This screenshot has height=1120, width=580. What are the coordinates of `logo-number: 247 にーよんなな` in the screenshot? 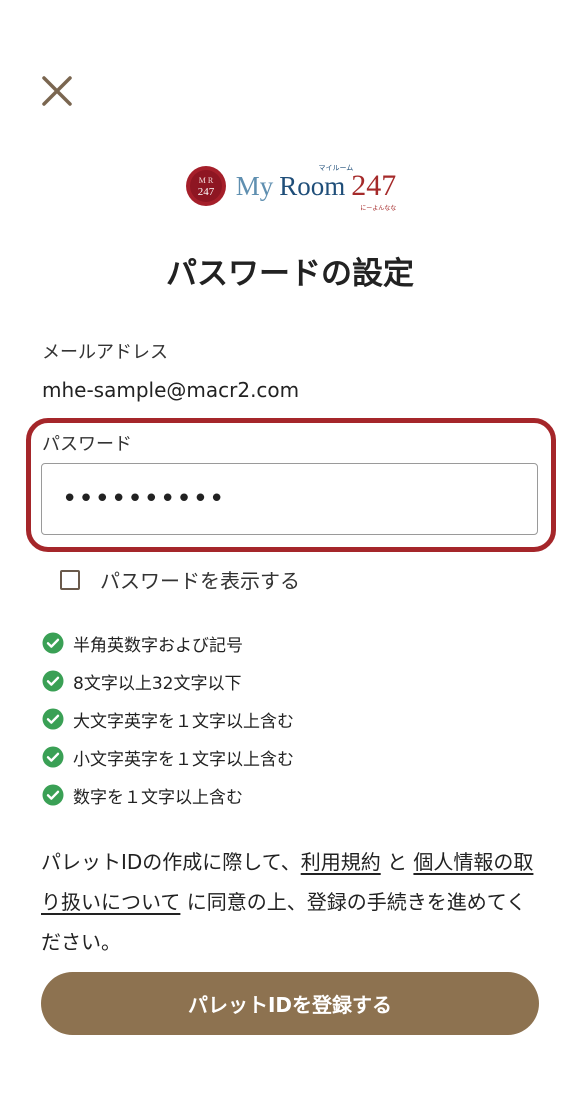 It's located at (374, 190).